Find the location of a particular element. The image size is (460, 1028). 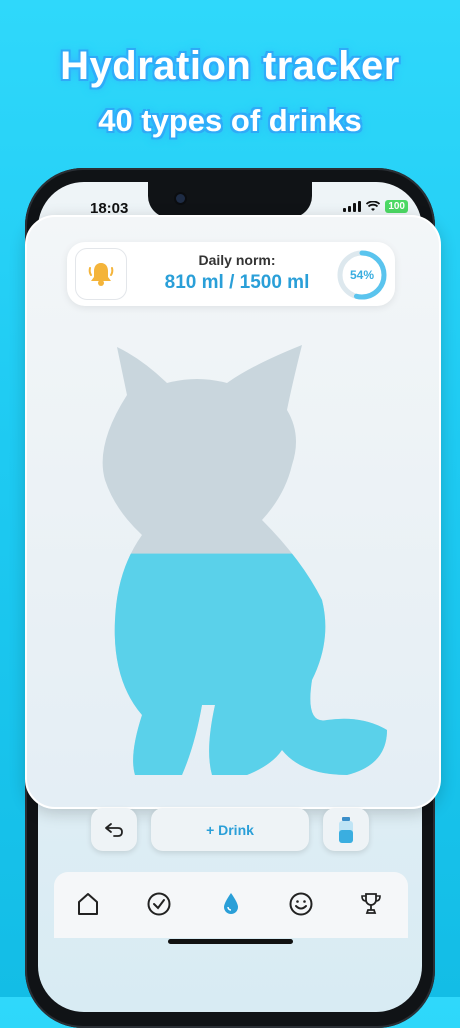

water-drop-icon is located at coordinates (231, 903).